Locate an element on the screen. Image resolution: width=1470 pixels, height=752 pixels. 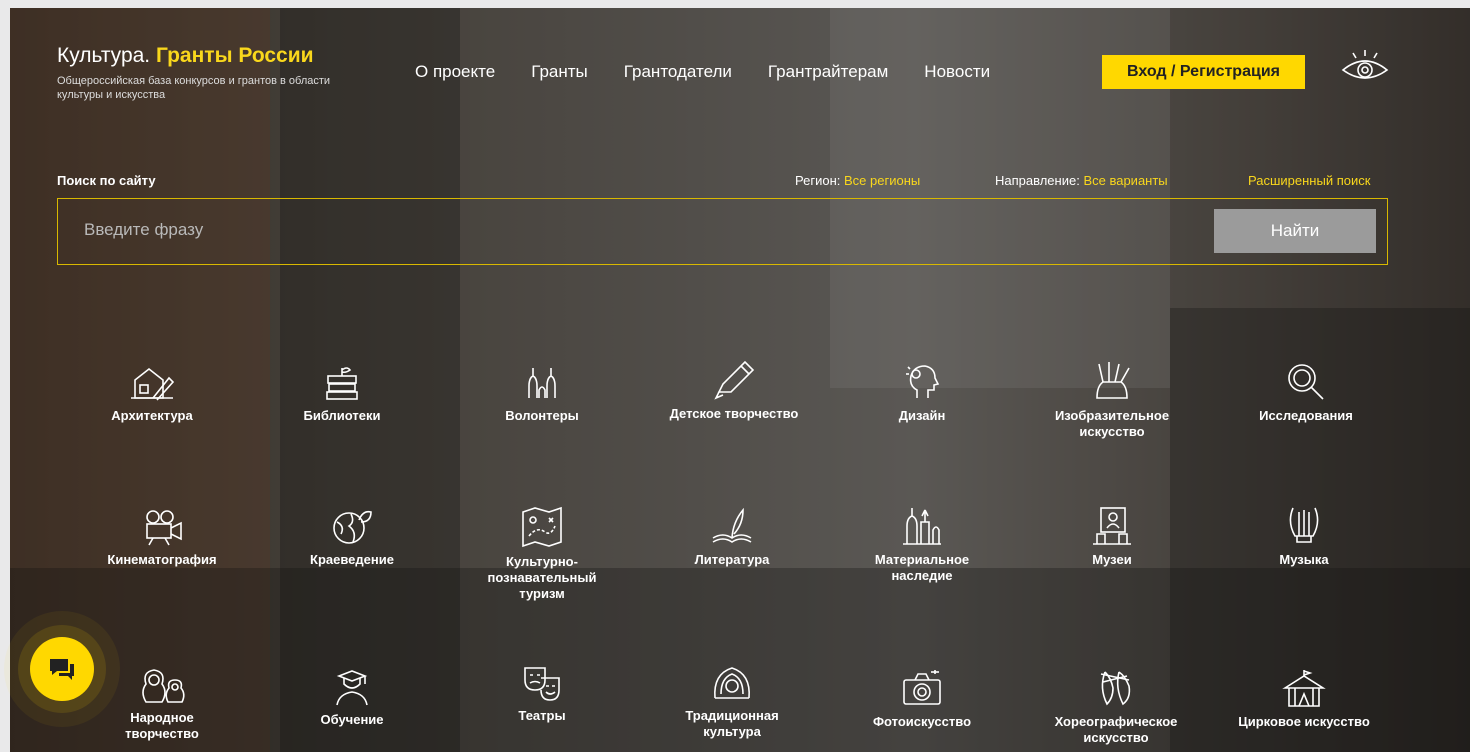
category-circus: Цирковое искусство is located at coordinates (1304, 699).